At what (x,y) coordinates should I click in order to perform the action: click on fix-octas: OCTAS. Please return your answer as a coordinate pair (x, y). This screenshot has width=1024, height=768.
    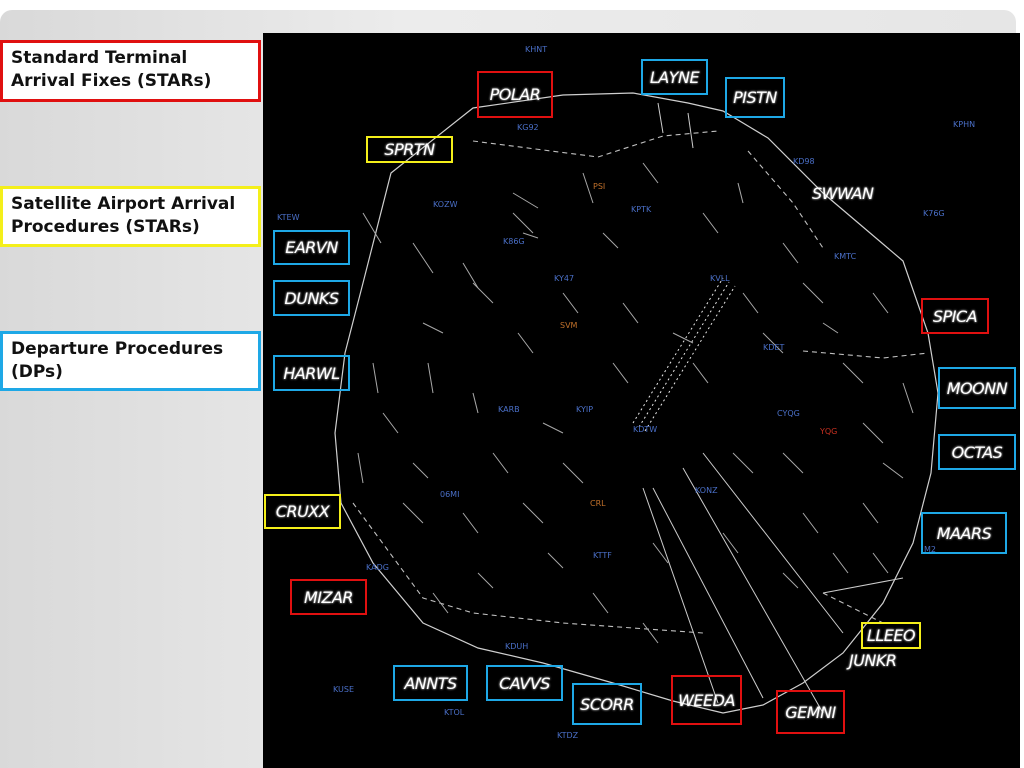
    Looking at the image, I should click on (977, 452).